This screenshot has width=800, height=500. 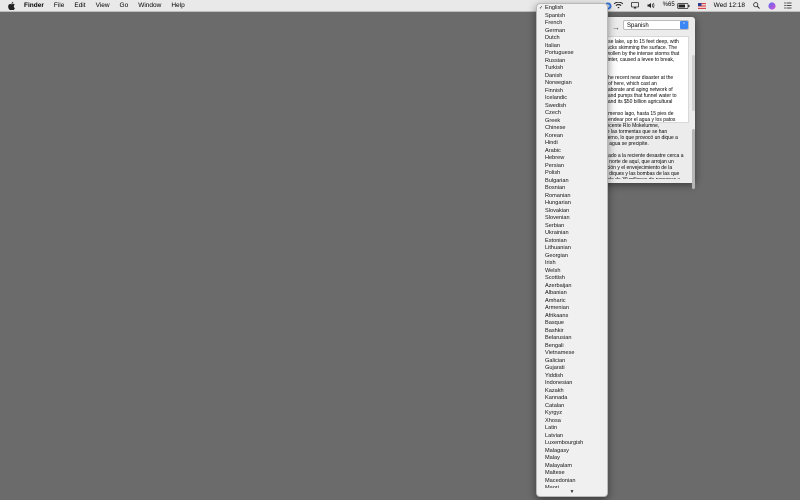 What do you see at coordinates (572, 17) in the screenshot?
I see `language-option-spanish: Spanish` at bounding box center [572, 17].